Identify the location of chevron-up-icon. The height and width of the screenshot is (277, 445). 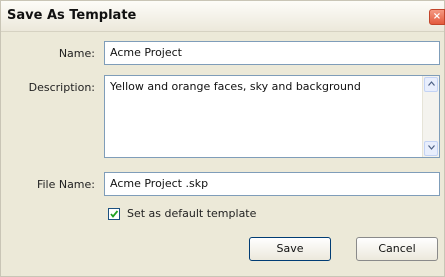
(431, 83).